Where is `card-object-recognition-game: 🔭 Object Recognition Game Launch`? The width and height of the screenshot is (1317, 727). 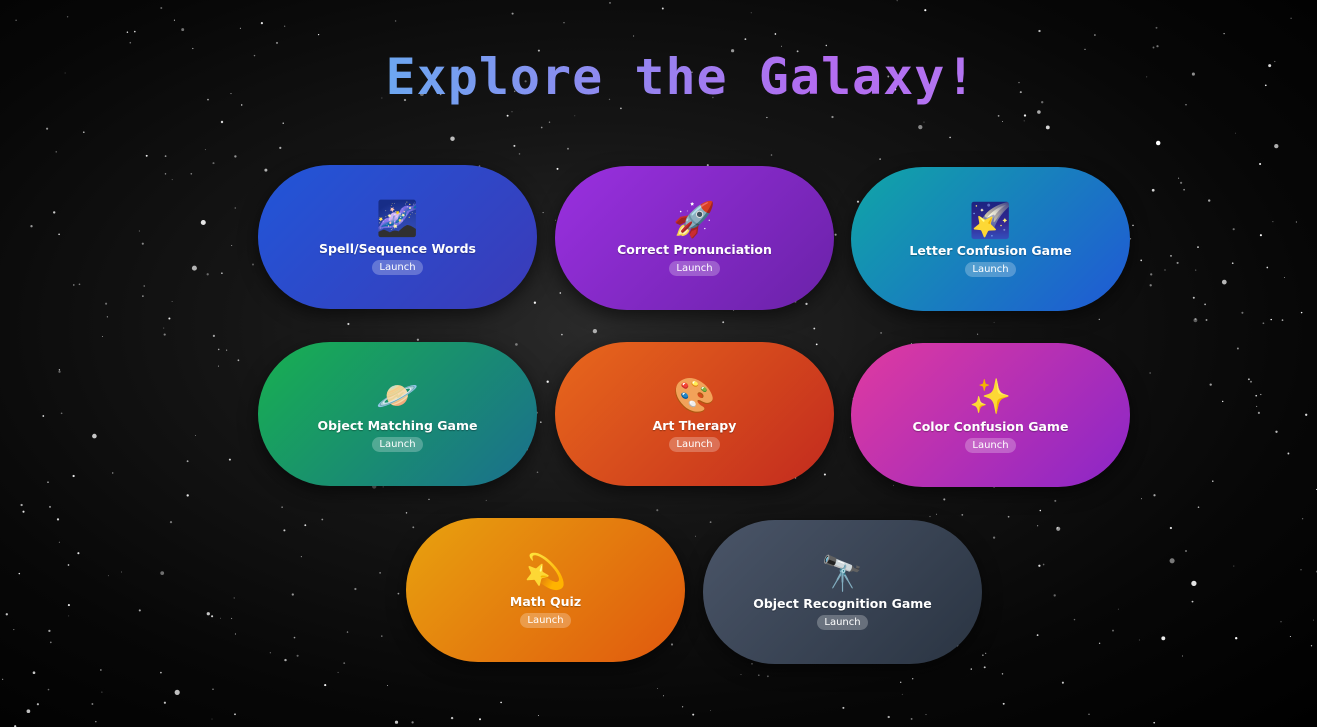 card-object-recognition-game: 🔭 Object Recognition Game Launch is located at coordinates (842, 592).